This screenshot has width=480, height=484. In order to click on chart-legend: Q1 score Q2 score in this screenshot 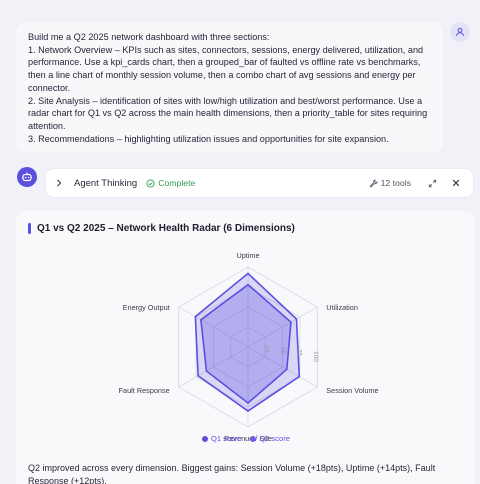, I will do `click(250, 438)`.